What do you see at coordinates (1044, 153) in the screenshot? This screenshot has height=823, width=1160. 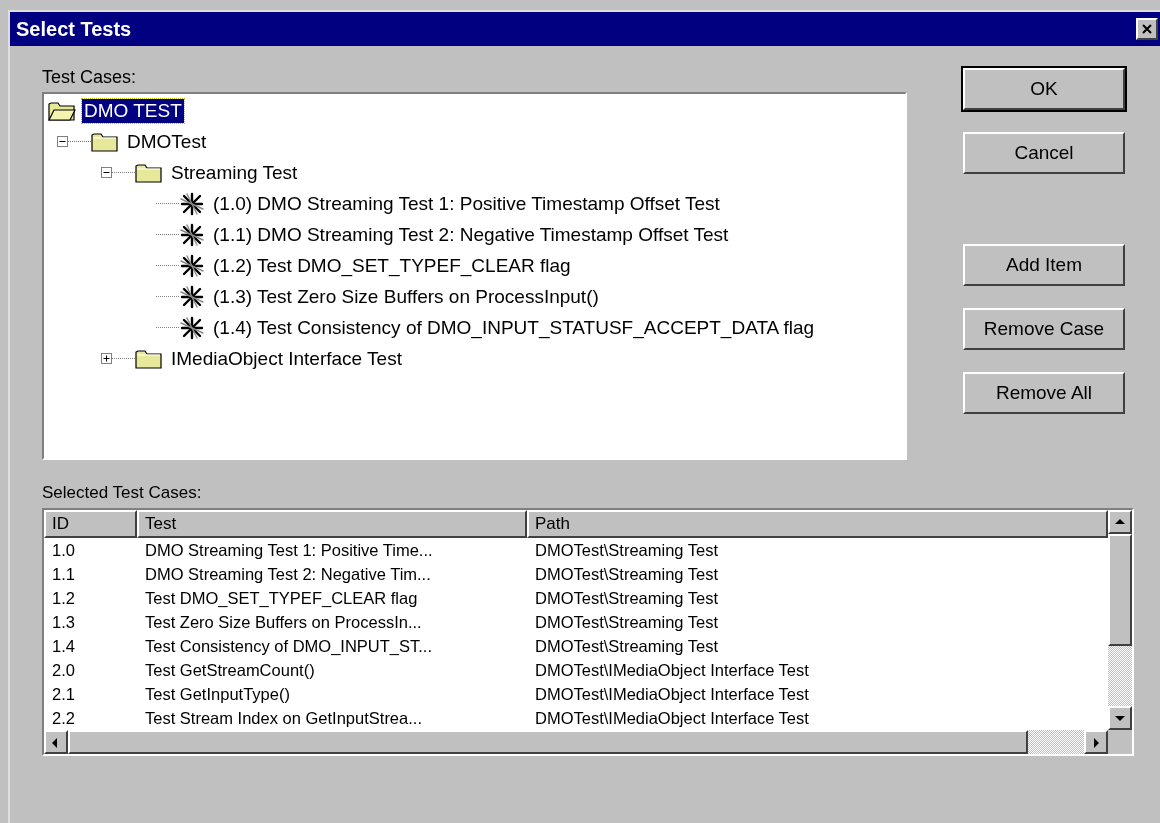 I see `dialog-button: Cancel` at bounding box center [1044, 153].